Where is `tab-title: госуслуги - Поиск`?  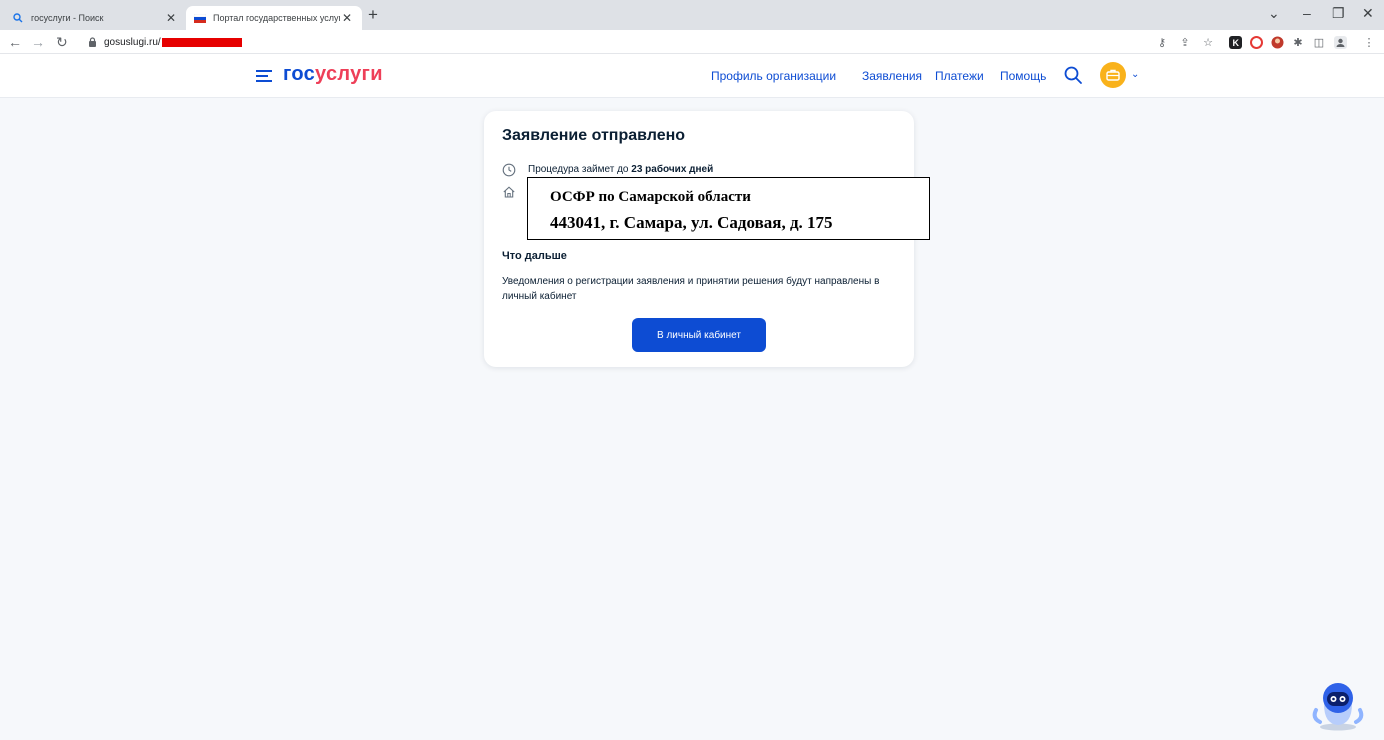
tab-title: госуслуги - Поиск is located at coordinates (67, 18).